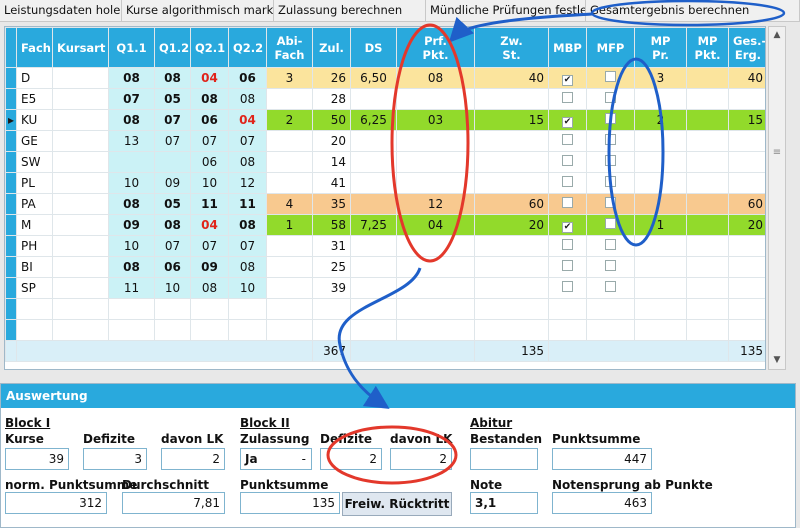 This screenshot has width=800, height=528. What do you see at coordinates (34, 225) in the screenshot?
I see `cell-fach: M` at bounding box center [34, 225].